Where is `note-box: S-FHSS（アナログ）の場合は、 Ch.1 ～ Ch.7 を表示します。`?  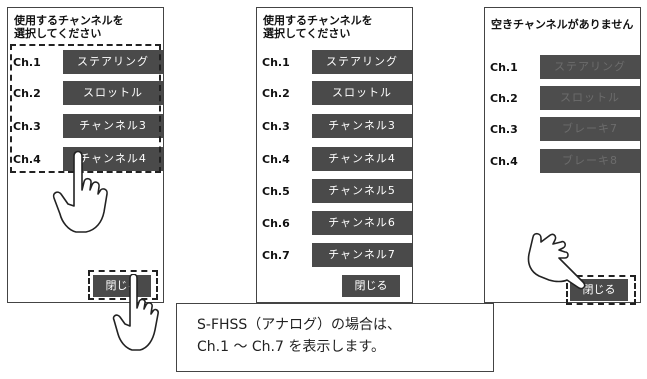
note-box: S-FHSS（アナログ）の場合は、 Ch.1 ～ Ch.7 を表示します。 is located at coordinates (335, 337).